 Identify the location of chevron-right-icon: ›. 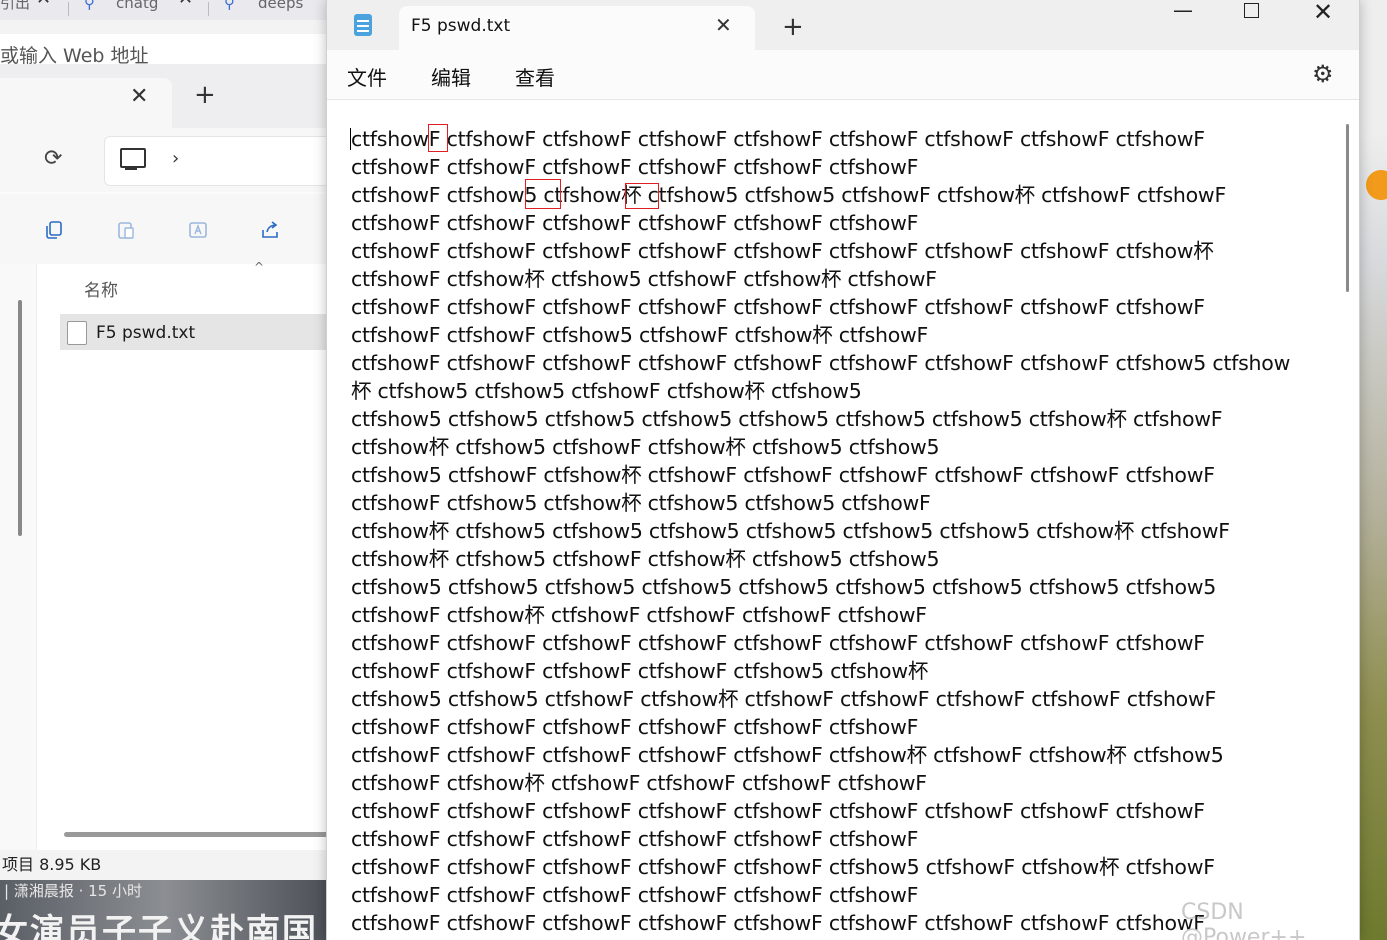
(175, 158).